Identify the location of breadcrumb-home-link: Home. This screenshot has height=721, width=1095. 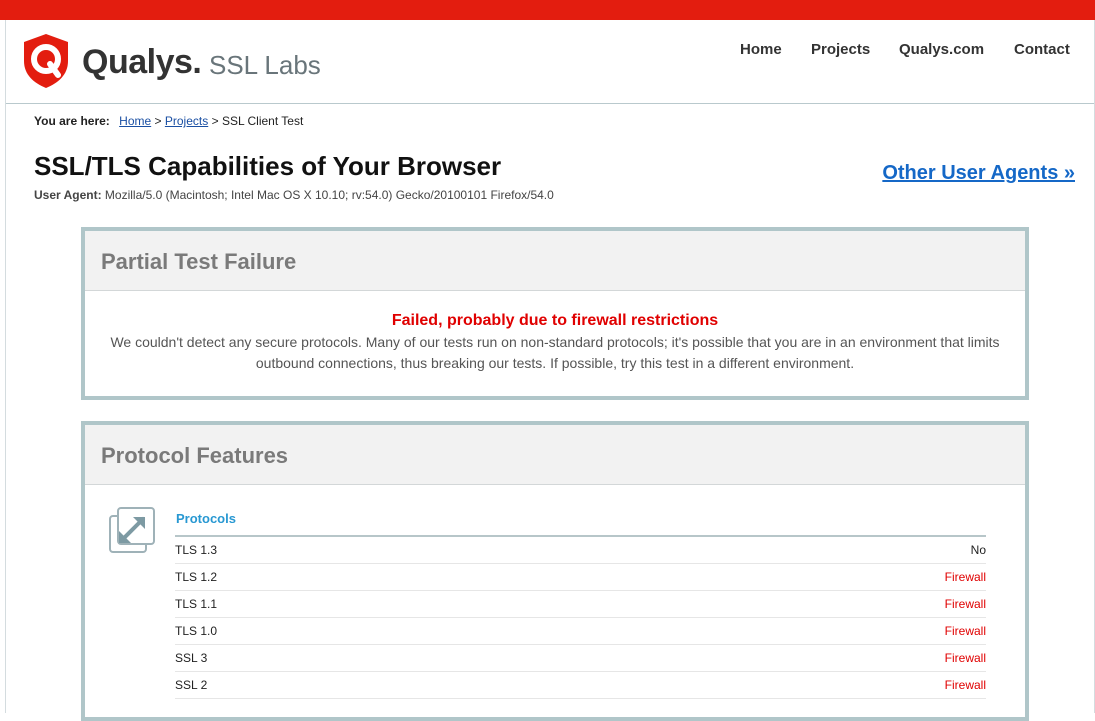
(135, 121).